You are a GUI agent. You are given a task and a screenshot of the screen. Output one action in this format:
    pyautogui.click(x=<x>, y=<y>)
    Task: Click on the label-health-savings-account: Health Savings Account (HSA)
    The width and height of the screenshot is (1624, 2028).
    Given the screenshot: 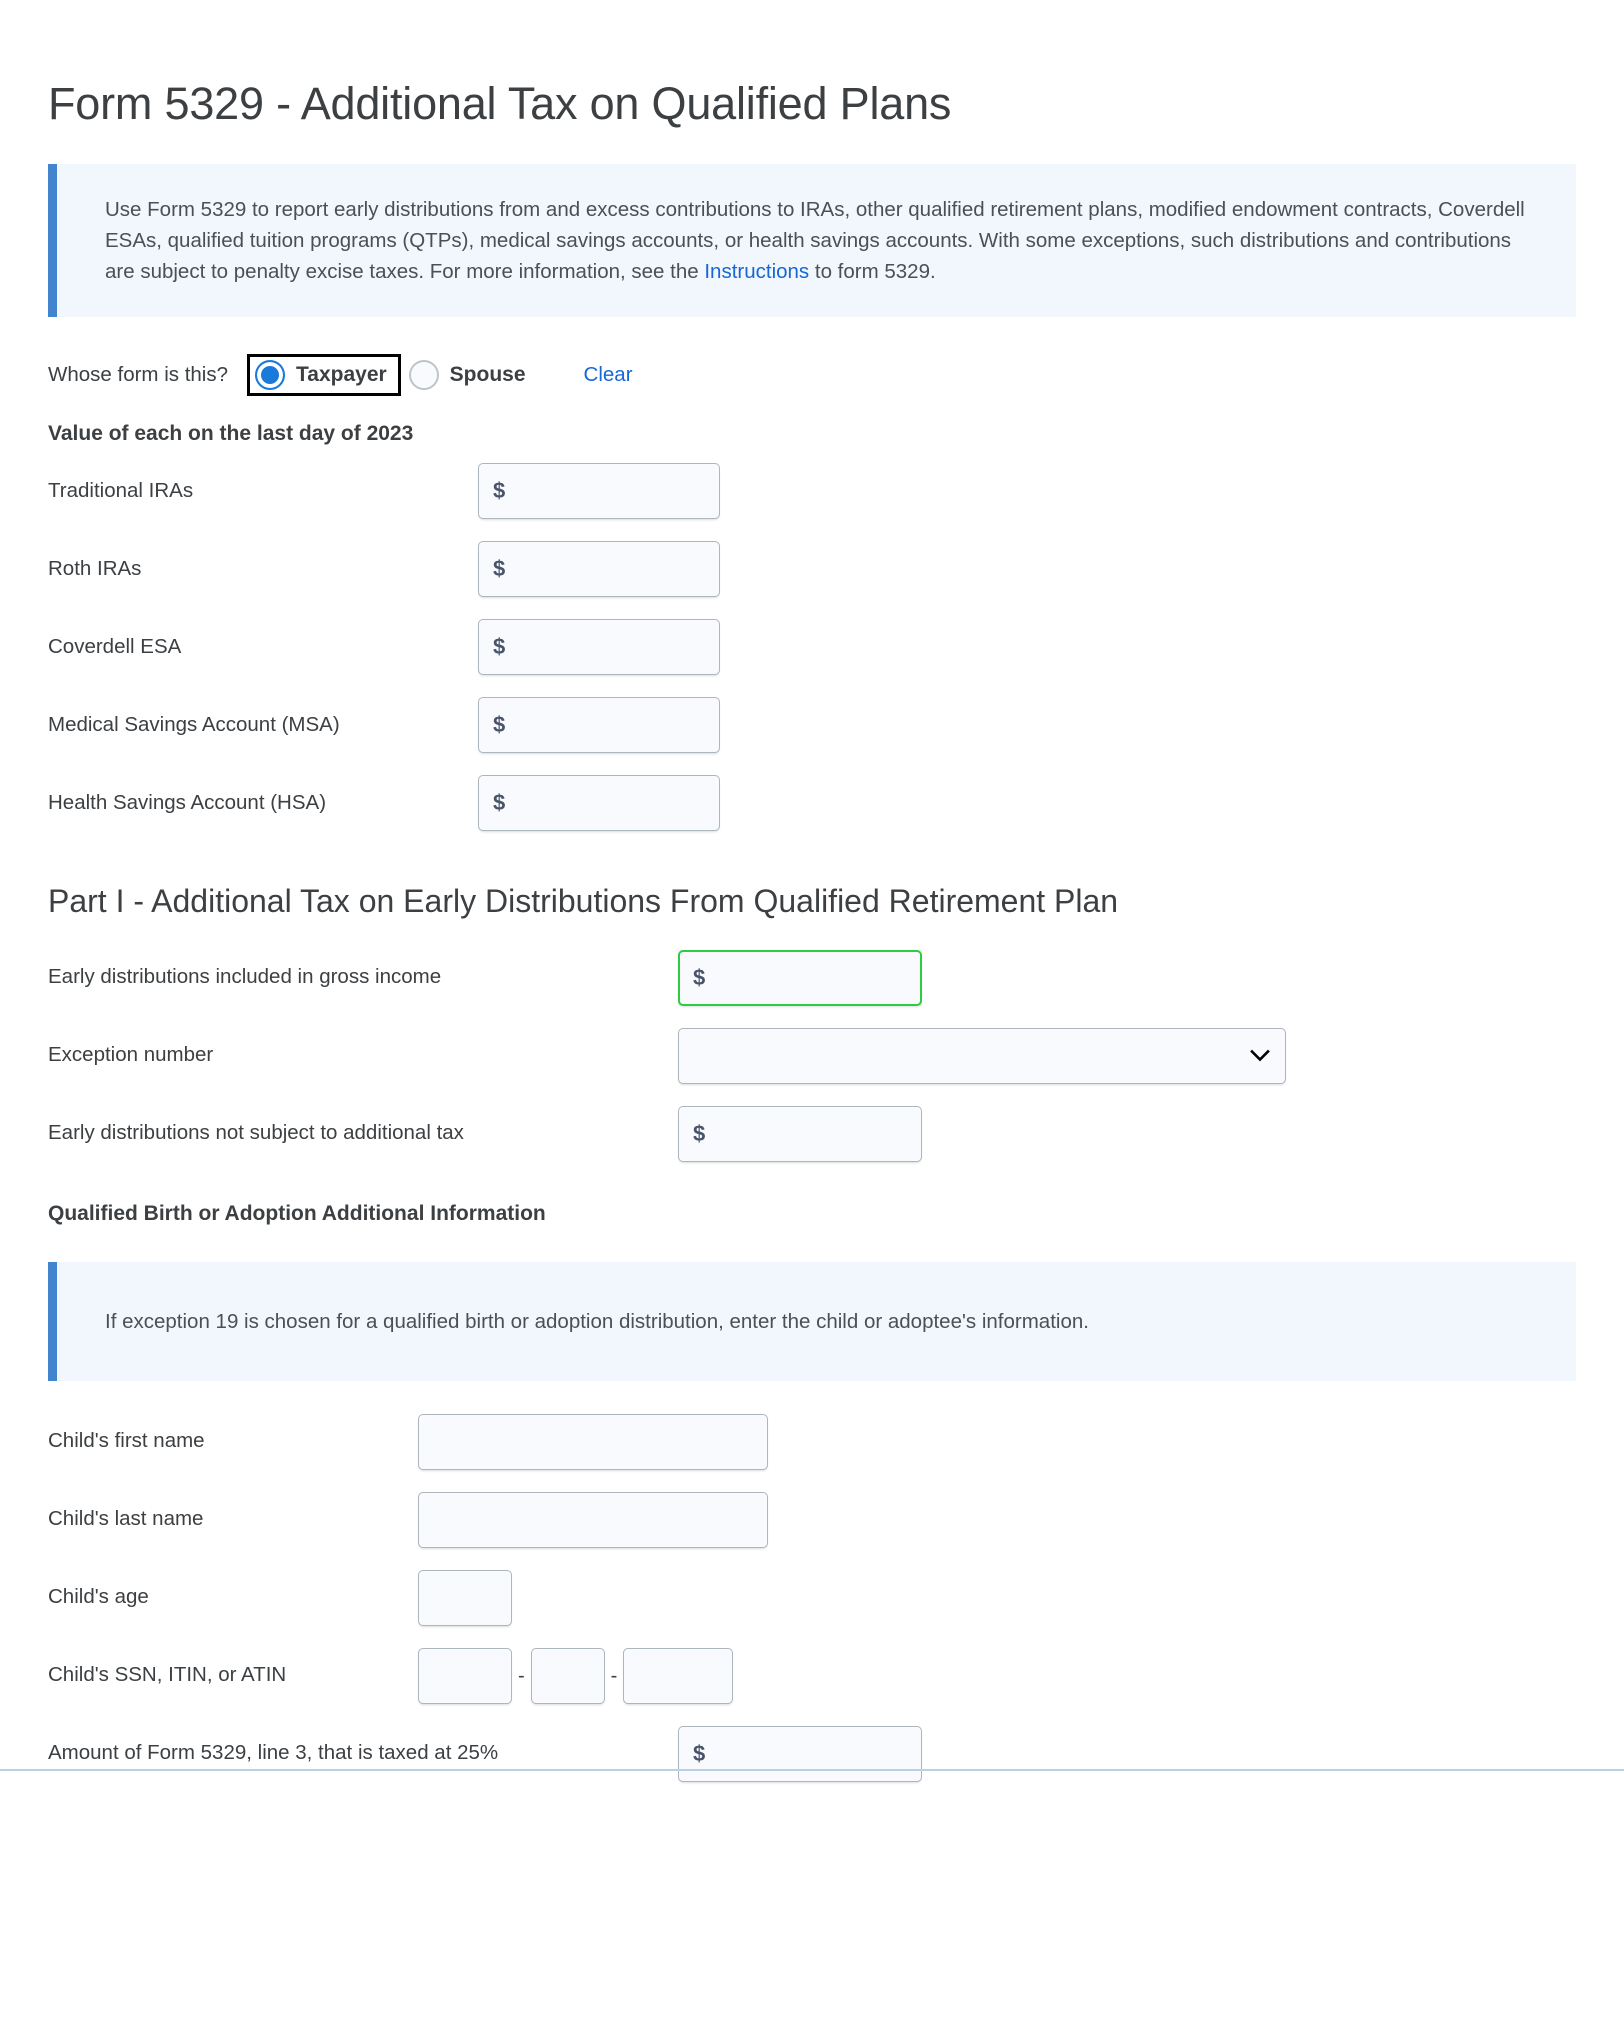 What is the action you would take?
    pyautogui.click(x=187, y=802)
    